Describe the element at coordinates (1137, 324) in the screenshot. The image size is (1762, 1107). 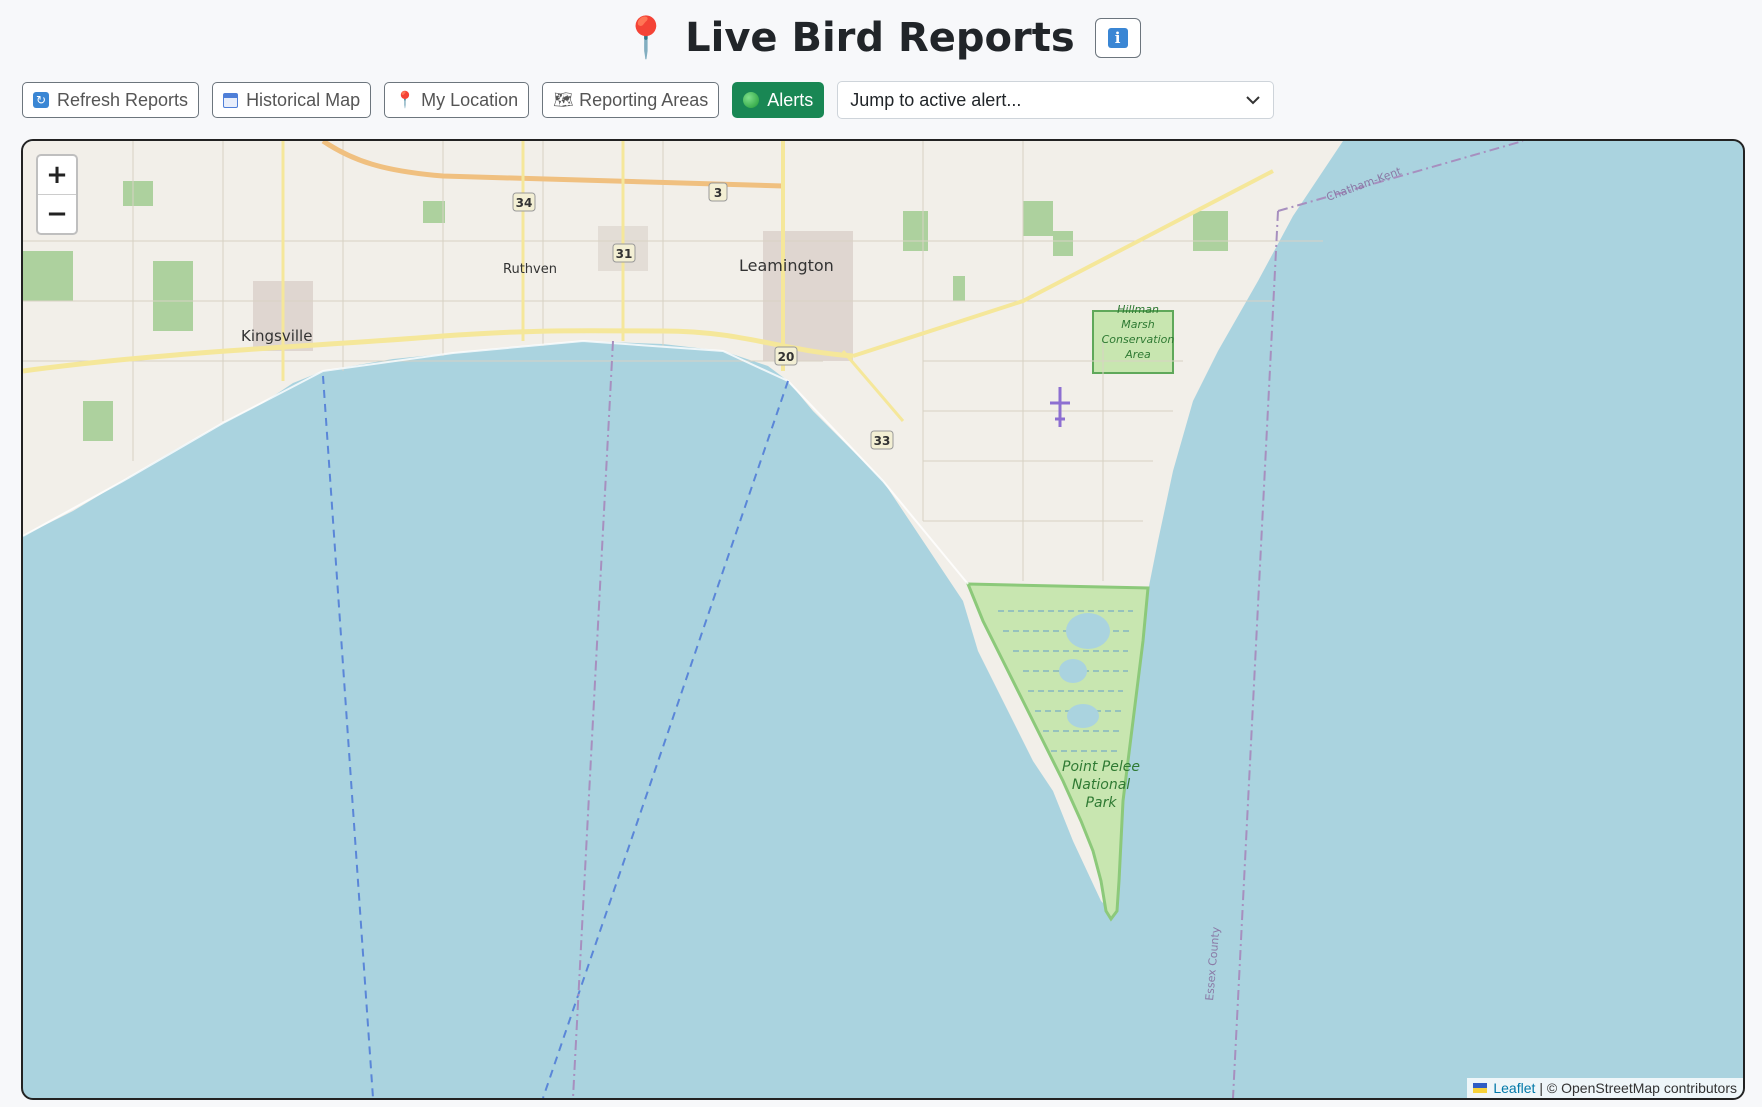
I see `label-hillman-2: Marsh` at that location.